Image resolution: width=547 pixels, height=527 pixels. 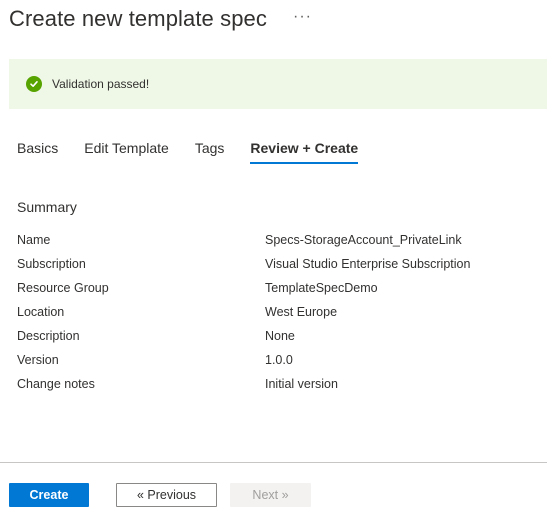 I want to click on tab-edit-template: Edit Template, so click(x=126, y=152).